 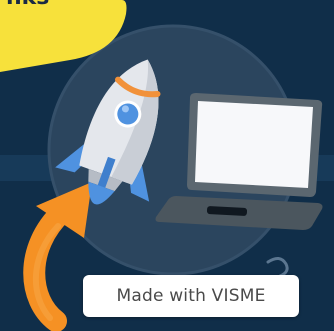 I want to click on badge-label: Made with VISME, so click(x=191, y=296).